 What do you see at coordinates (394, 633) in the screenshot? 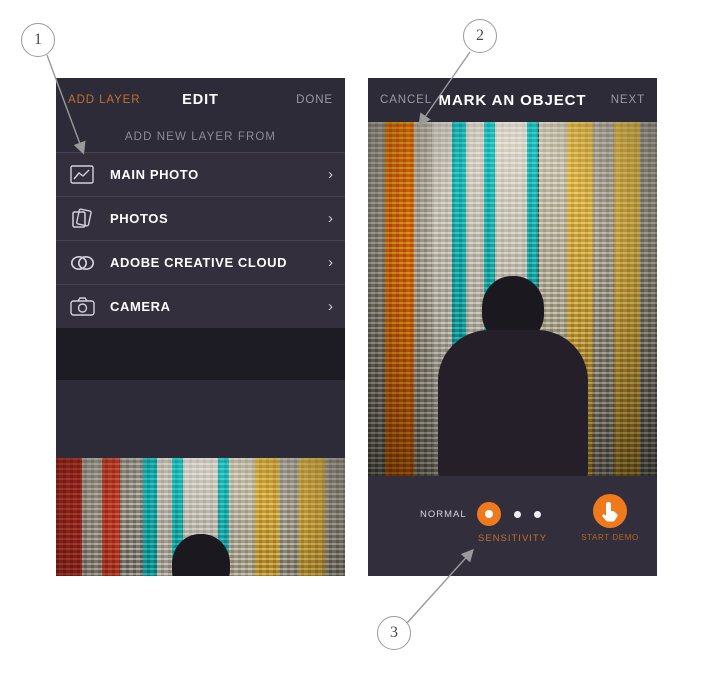
I see `callout-marker-3: 3` at bounding box center [394, 633].